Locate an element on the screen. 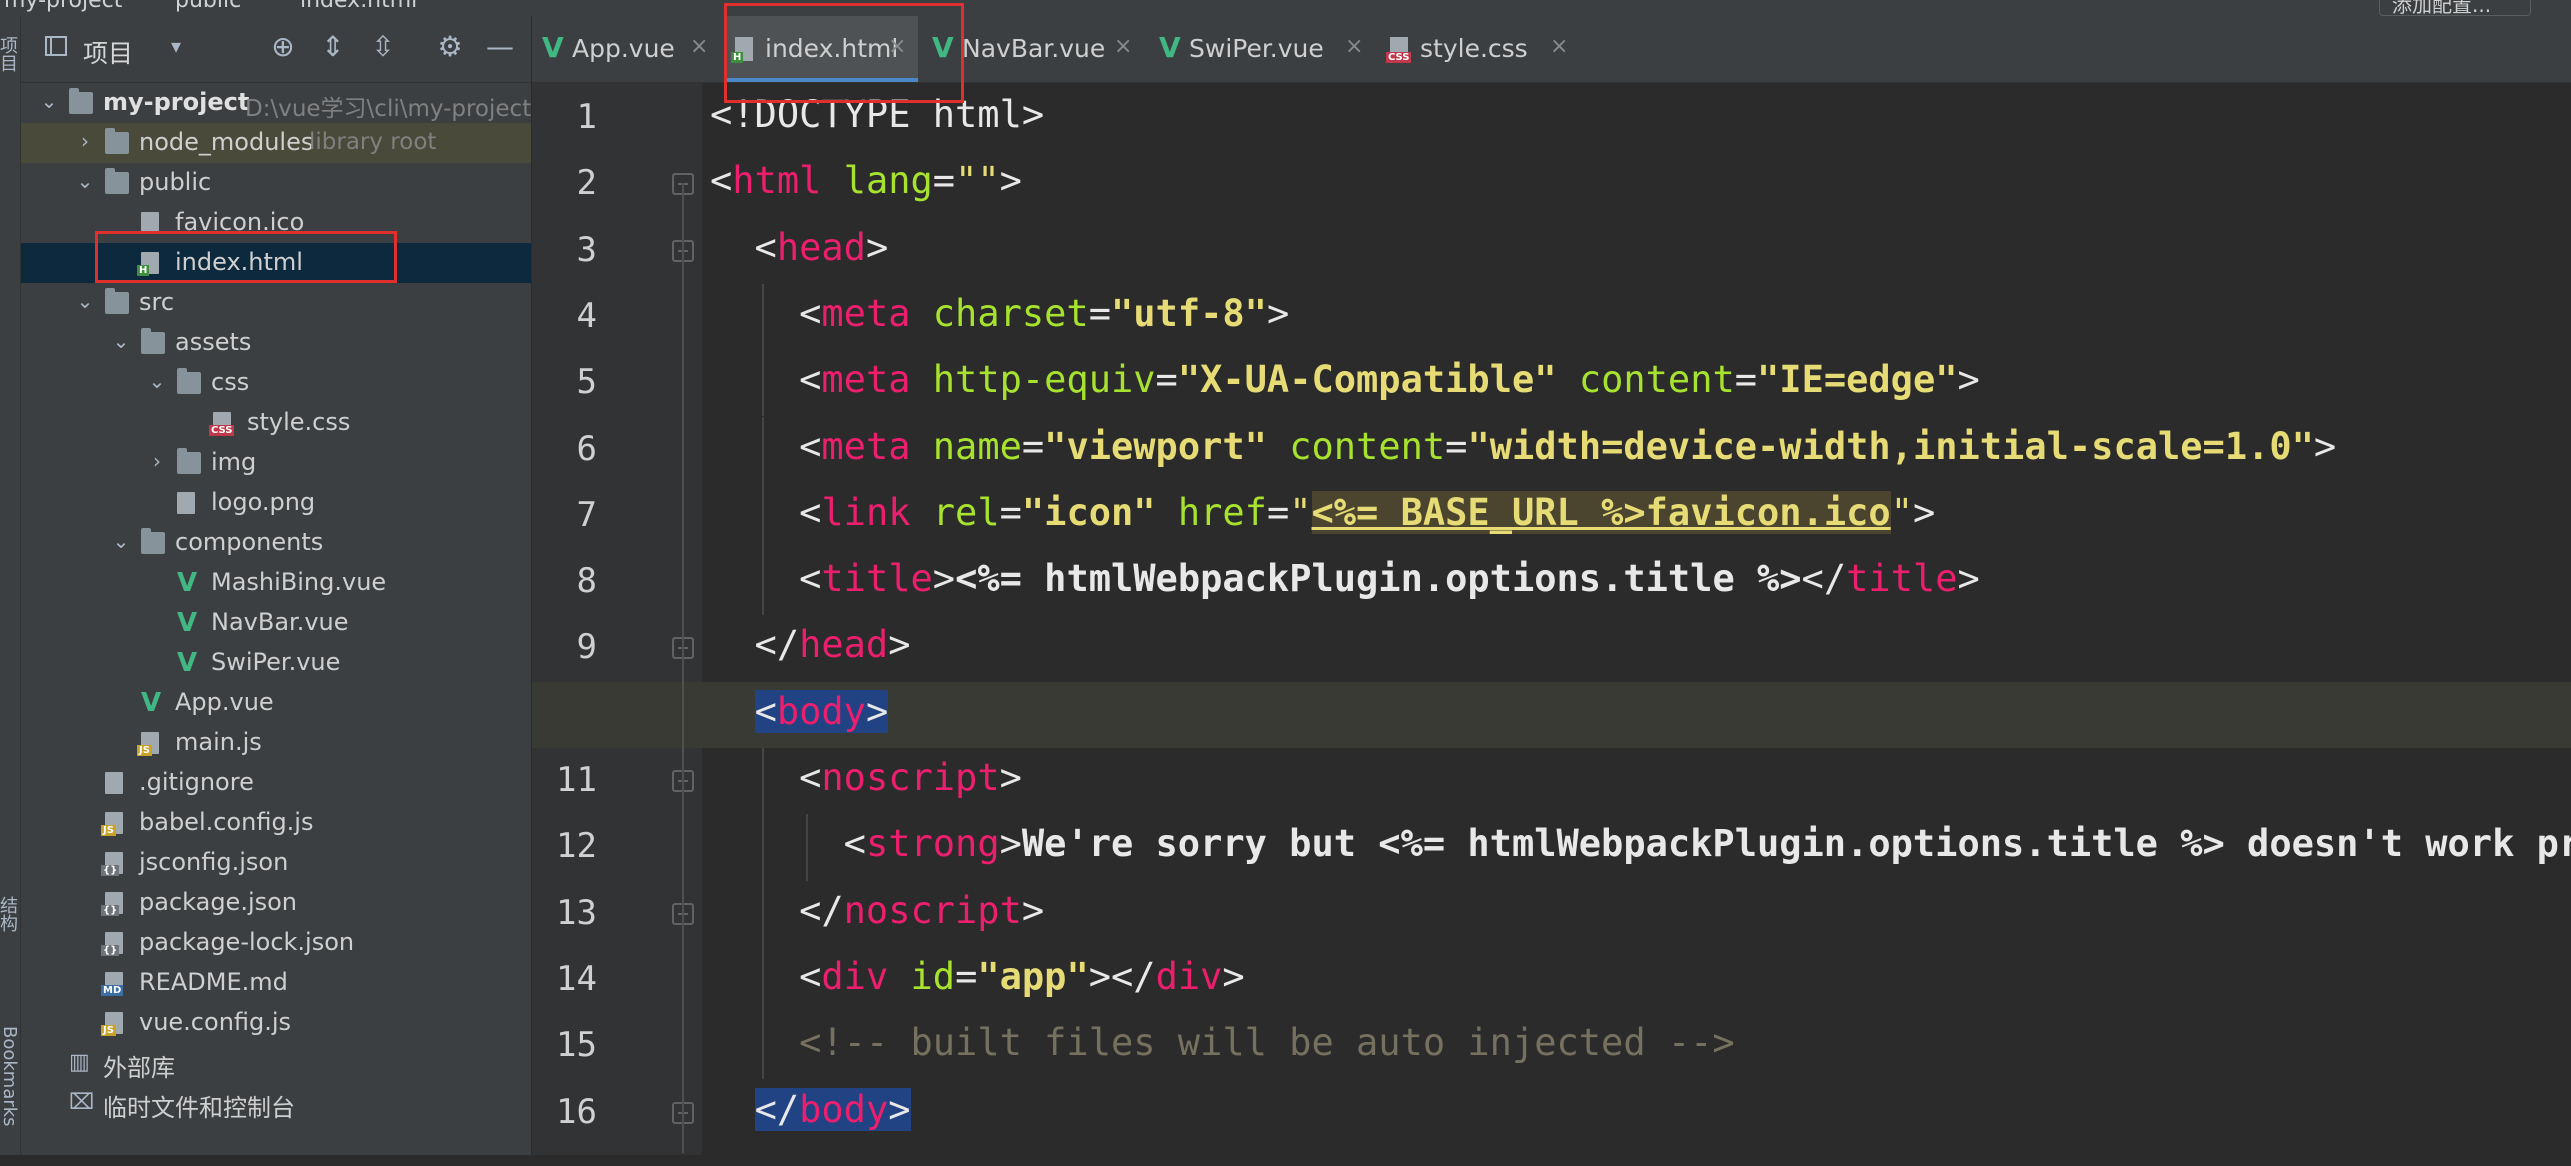 The image size is (2571, 1166). code-line: <meta charset="utf-8"> is located at coordinates (1000, 313).